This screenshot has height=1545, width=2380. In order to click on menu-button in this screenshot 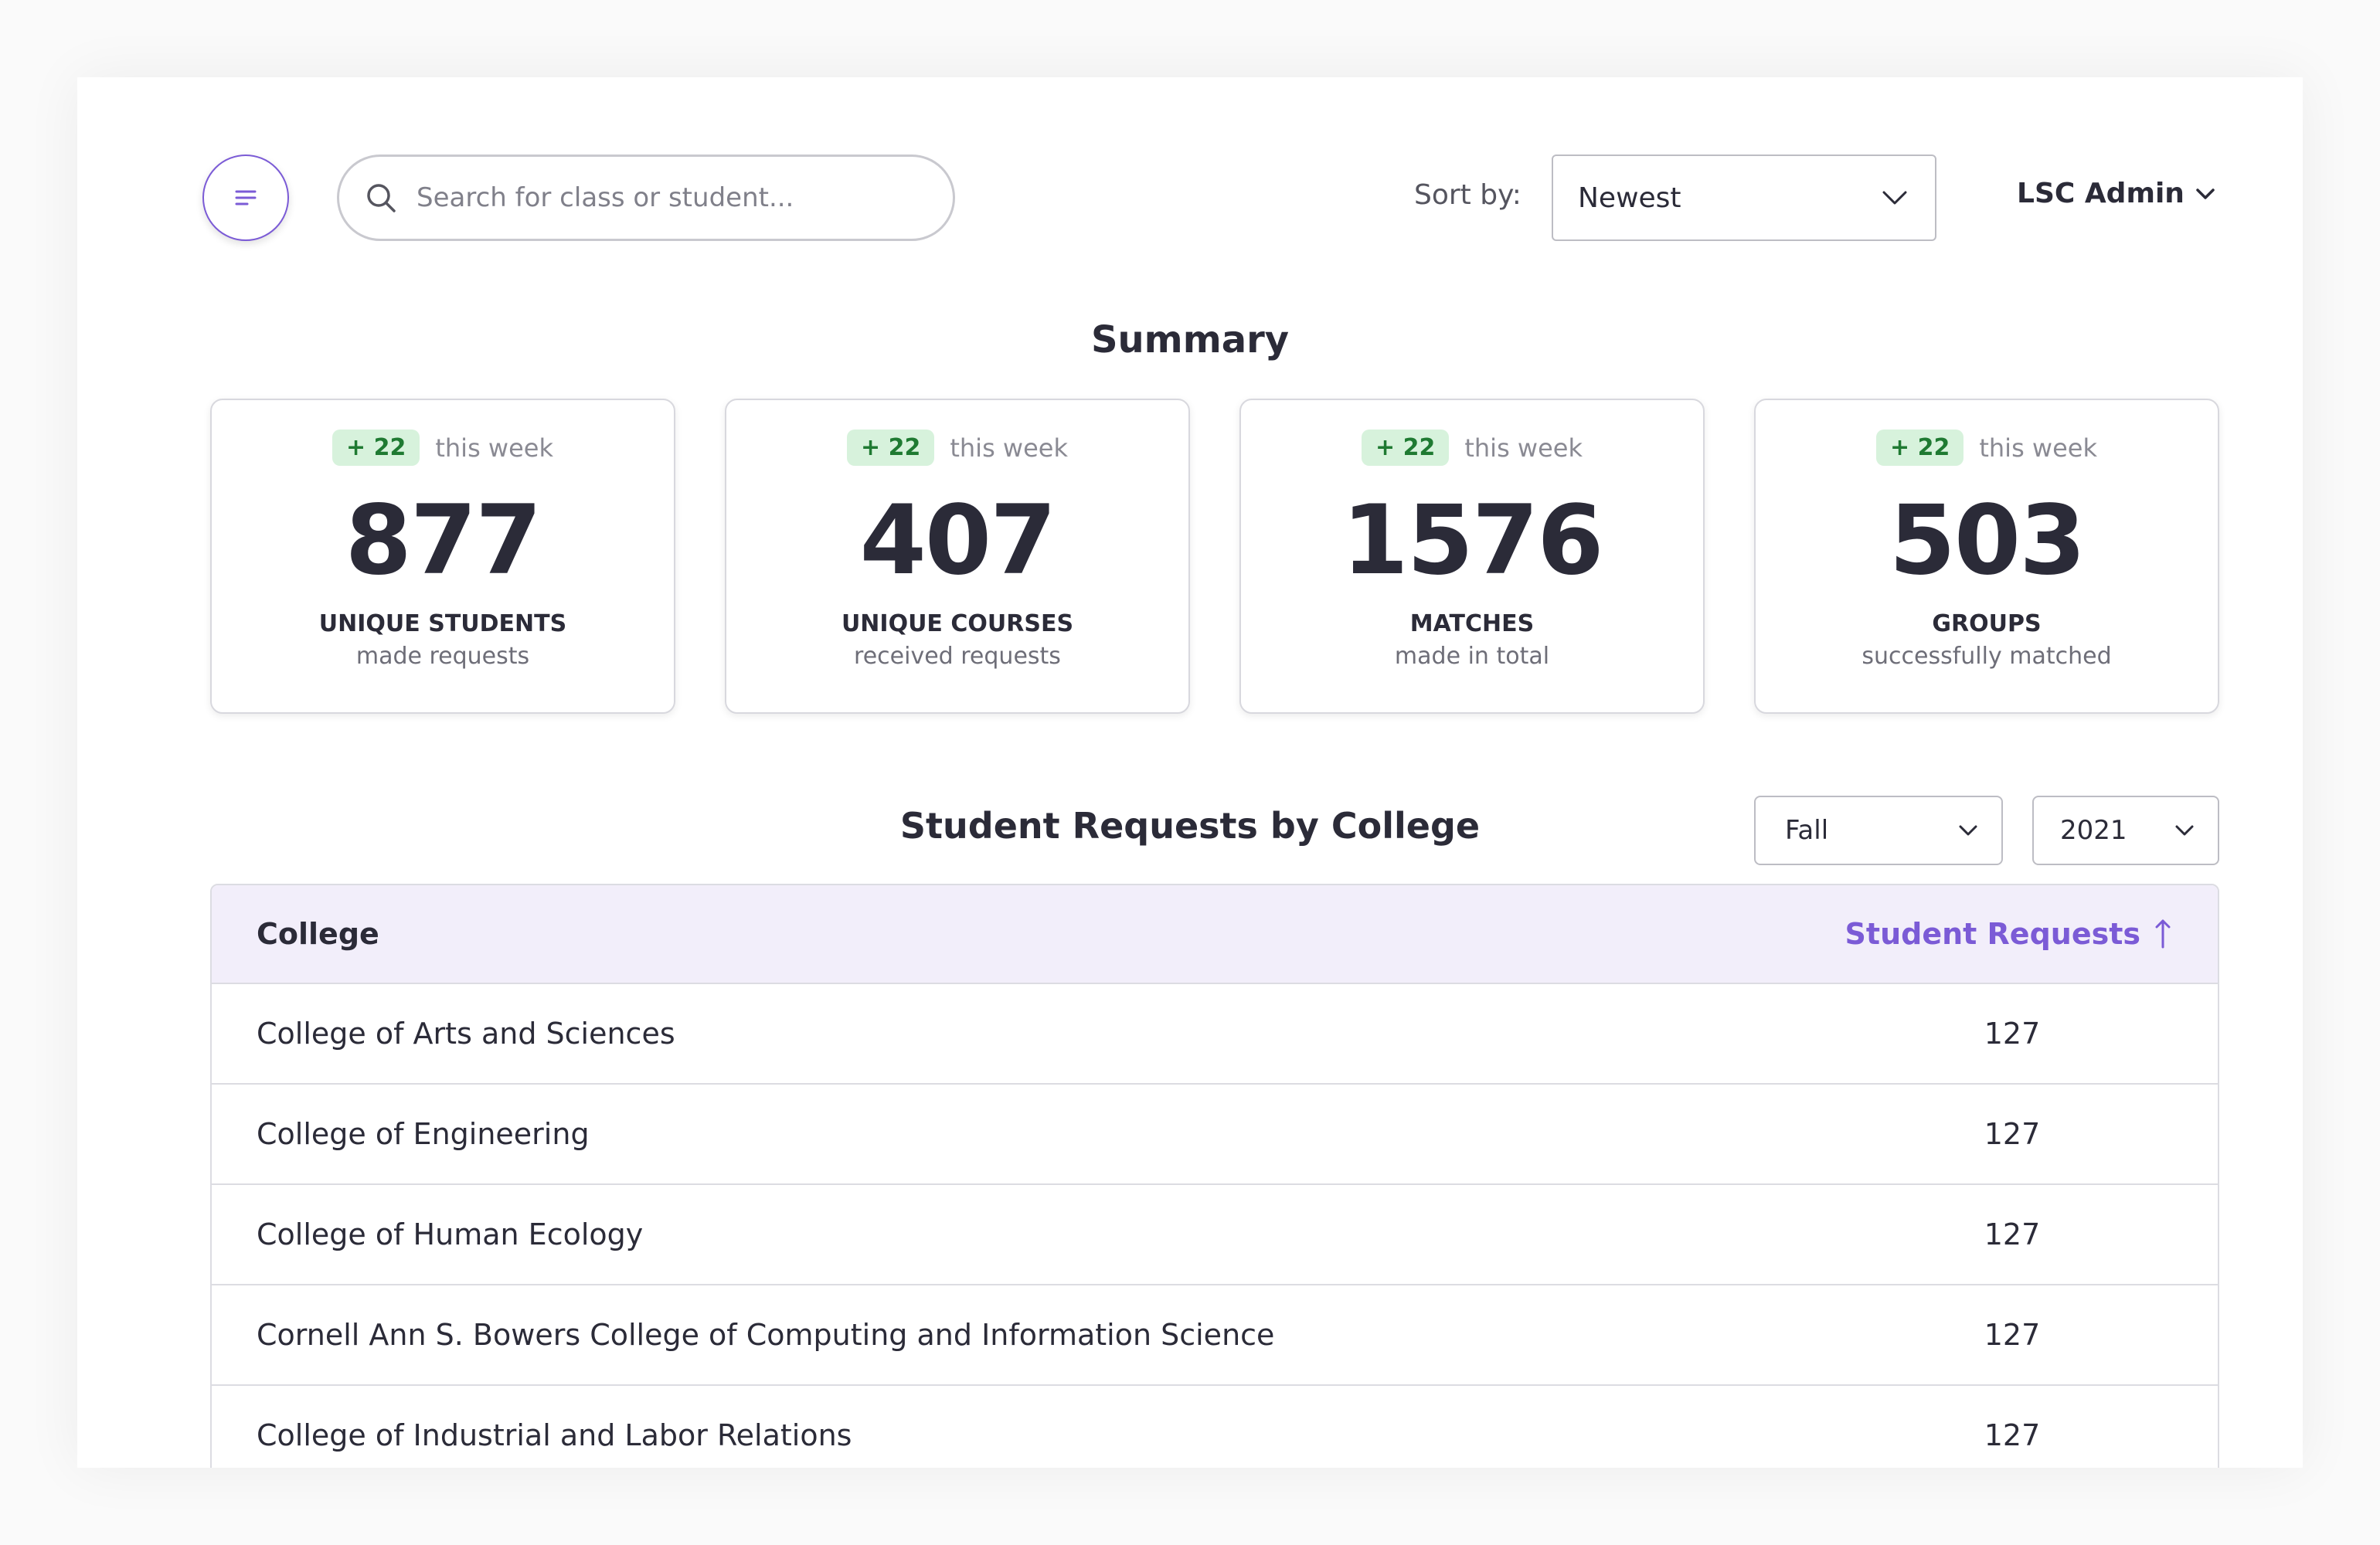, I will do `click(246, 197)`.